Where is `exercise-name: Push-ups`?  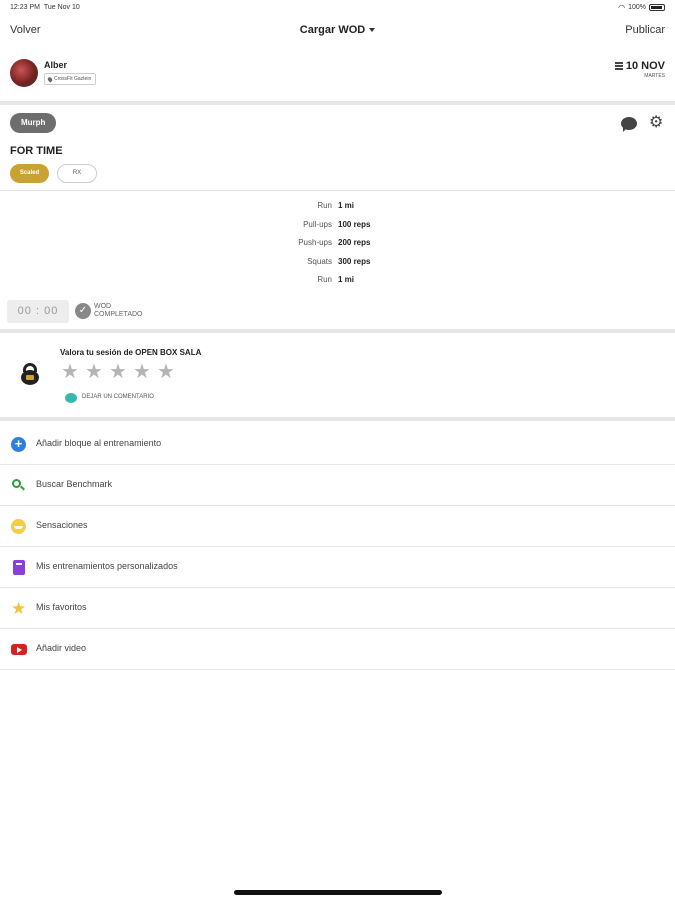 exercise-name: Push-ups is located at coordinates (315, 242).